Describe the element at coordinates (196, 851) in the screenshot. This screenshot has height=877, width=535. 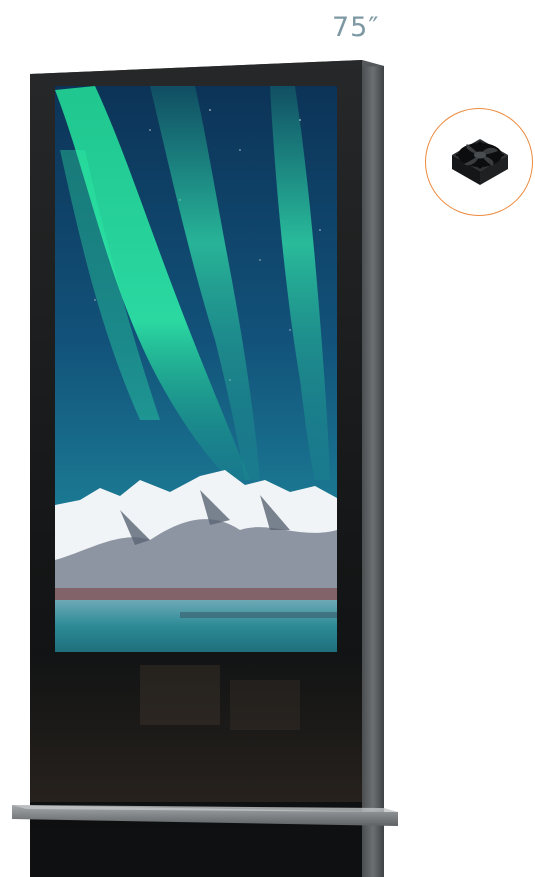
I see `kiosk-base` at that location.